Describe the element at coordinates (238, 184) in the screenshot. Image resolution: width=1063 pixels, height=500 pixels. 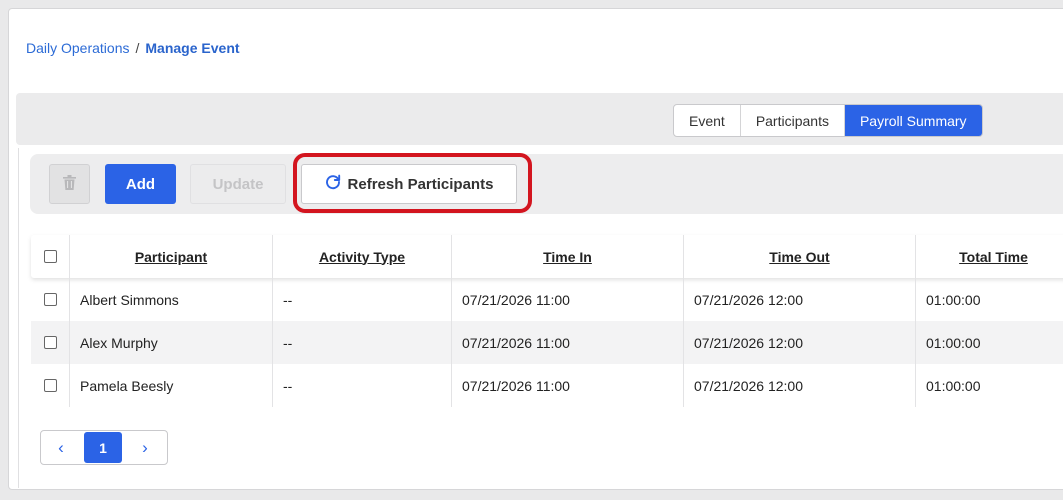
I see `update-button: Update` at that location.